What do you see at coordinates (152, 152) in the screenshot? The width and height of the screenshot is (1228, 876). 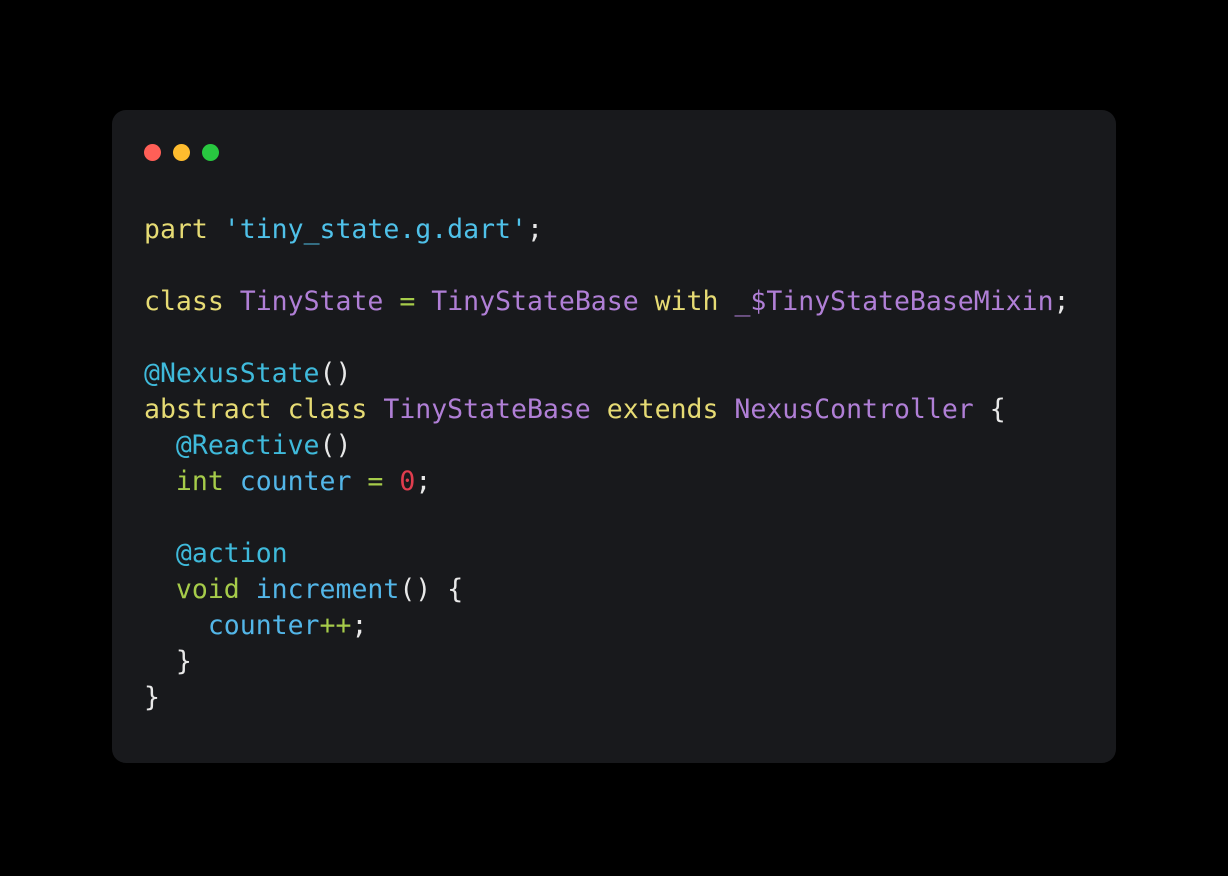 I see `close-button-icon` at bounding box center [152, 152].